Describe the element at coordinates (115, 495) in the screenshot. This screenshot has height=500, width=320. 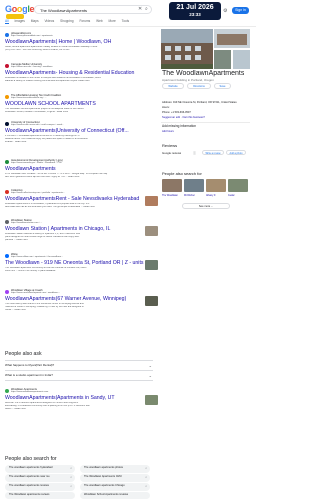
I see `related-search-chip: Woodlawn School Apartments reviews` at that location.